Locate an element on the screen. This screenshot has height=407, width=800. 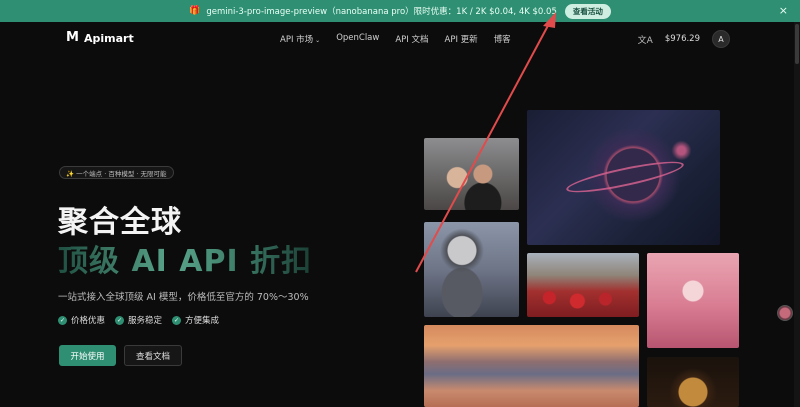
hero-subtitle: 一站式接入全球顶级 AI 模型，价格低至官方的 70%～30% is located at coordinates (183, 297).